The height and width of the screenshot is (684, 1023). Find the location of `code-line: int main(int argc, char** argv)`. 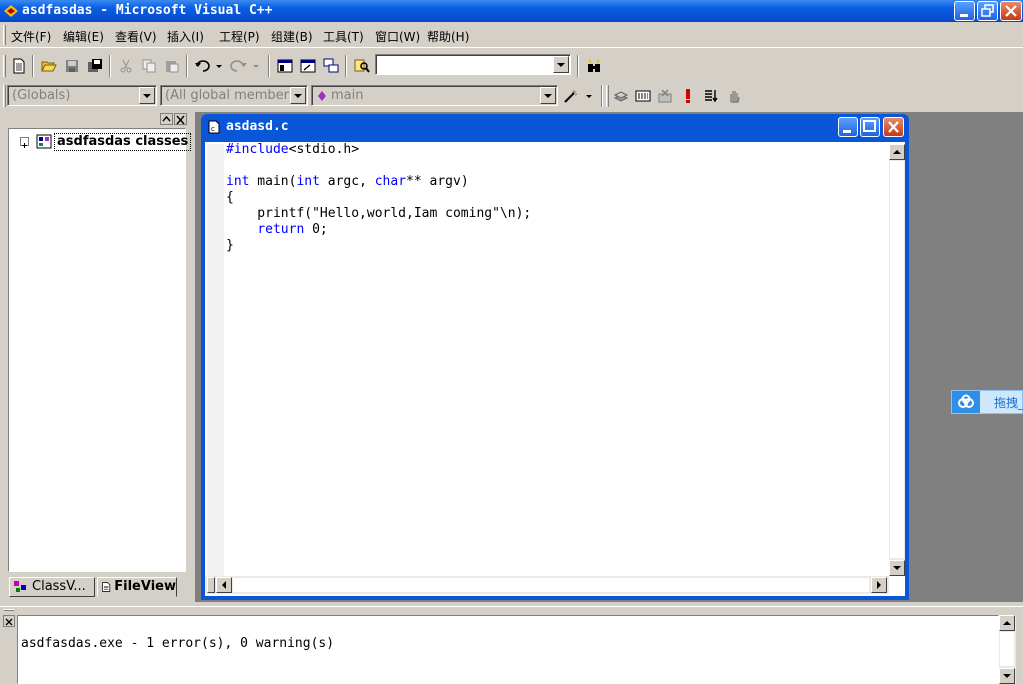

code-line: int main(int argc, char** argv) is located at coordinates (378, 182).